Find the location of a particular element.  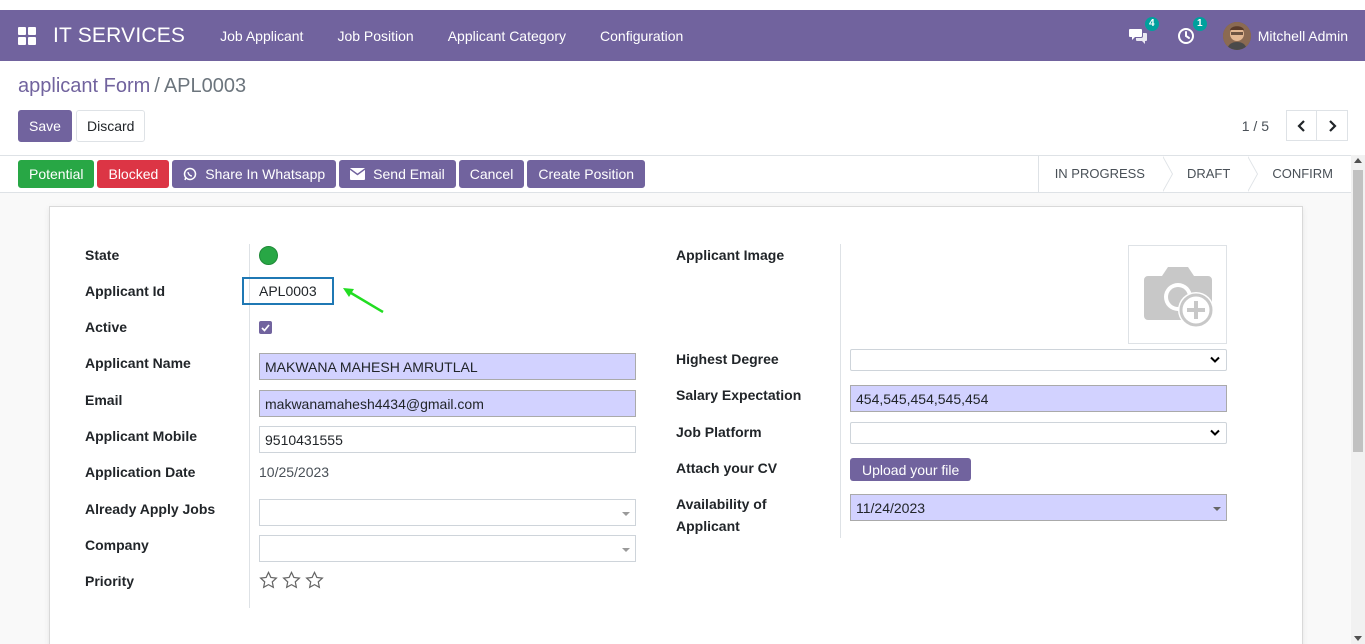

chevron-right-icon is located at coordinates (1333, 125).